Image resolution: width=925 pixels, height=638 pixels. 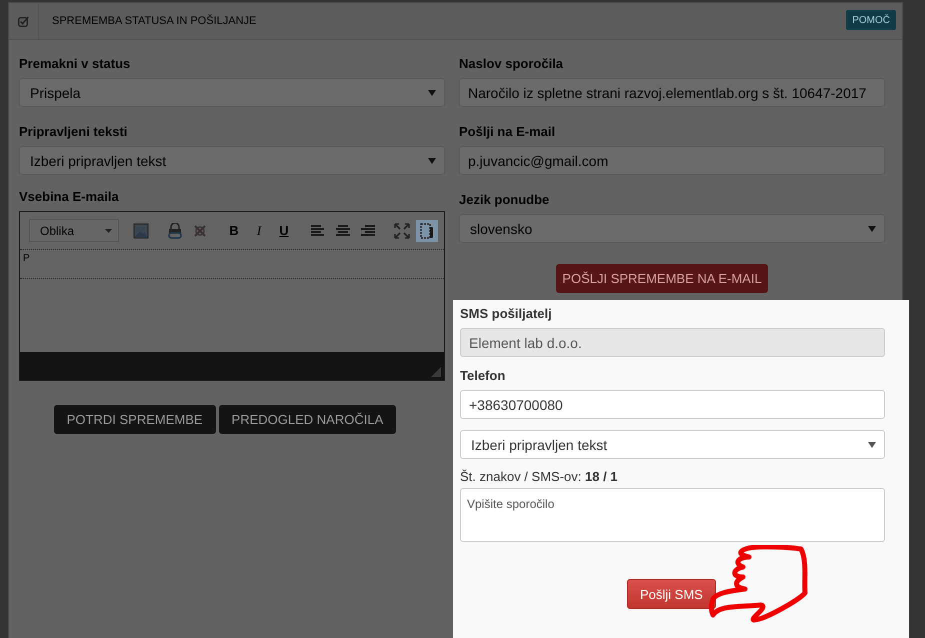 I want to click on element-path: P, so click(x=232, y=264).